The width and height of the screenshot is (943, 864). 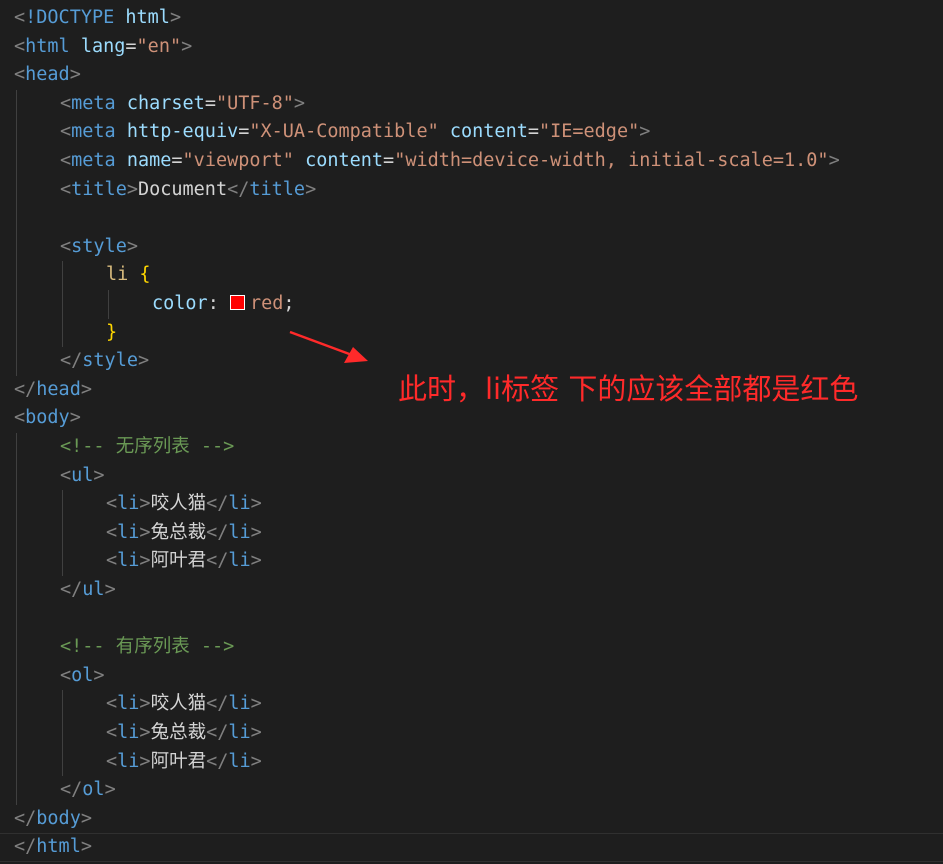 I want to click on code-line-content: <li>咬人猫</li>, so click(x=184, y=504).